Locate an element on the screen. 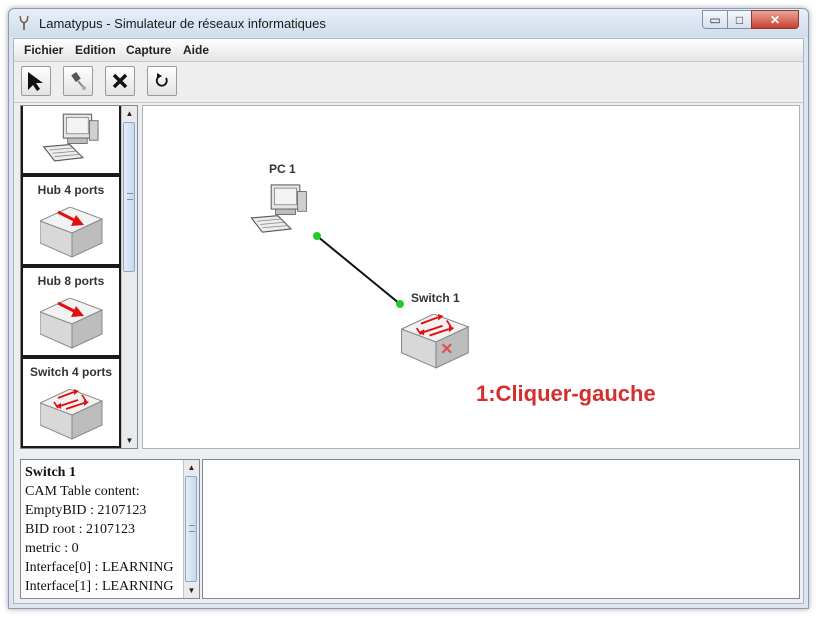  maximize-button: □ is located at coordinates (739, 19).